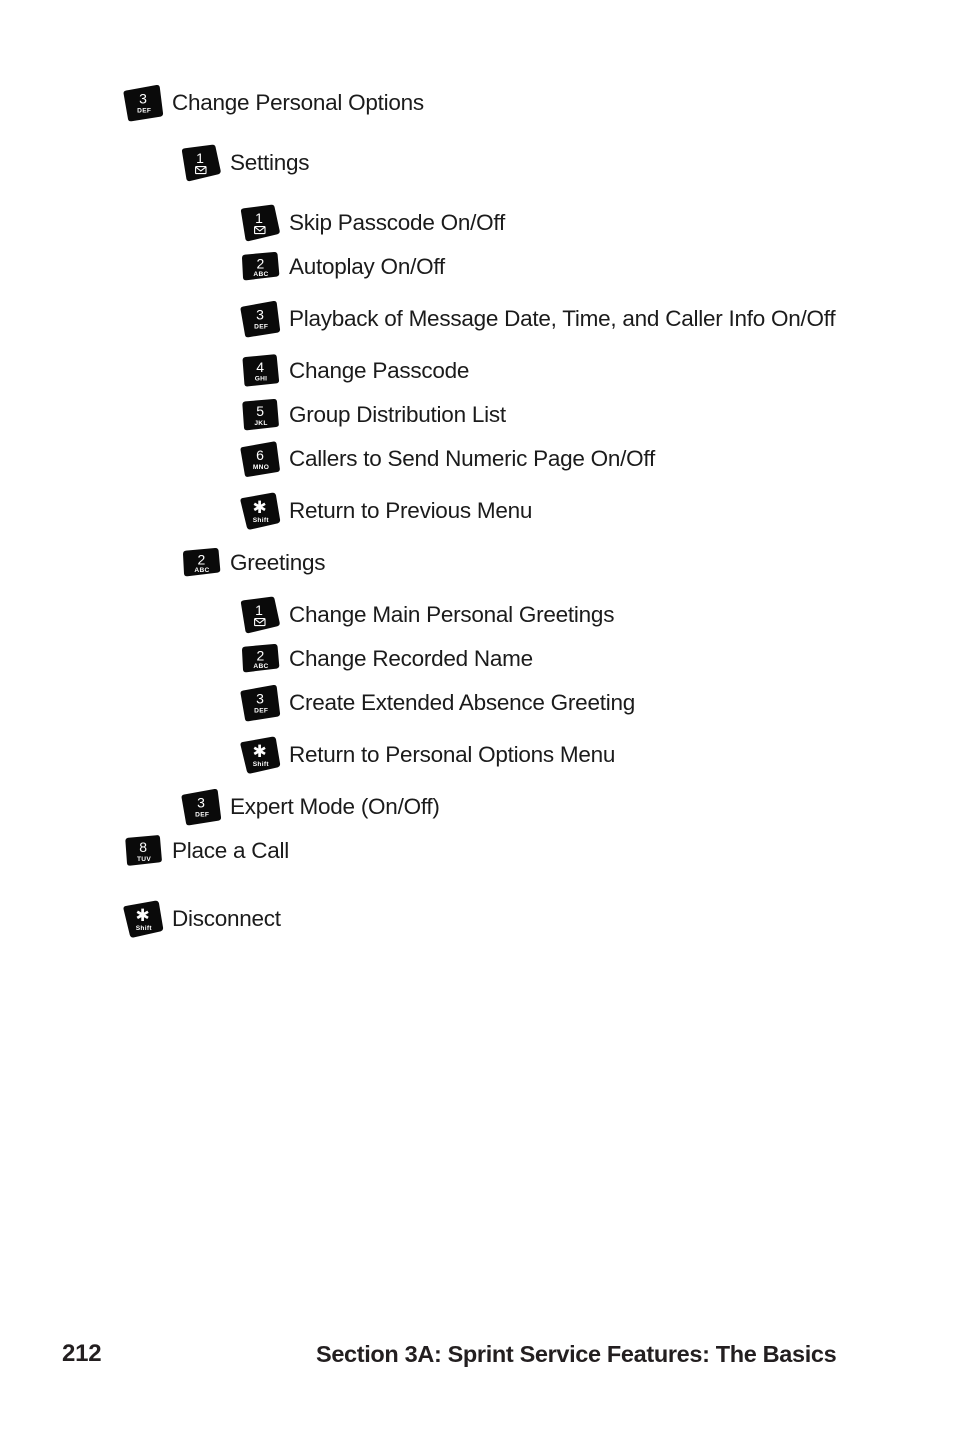 The width and height of the screenshot is (954, 1431). What do you see at coordinates (260, 423) in the screenshot?
I see `svg-text: JKL` at bounding box center [260, 423].